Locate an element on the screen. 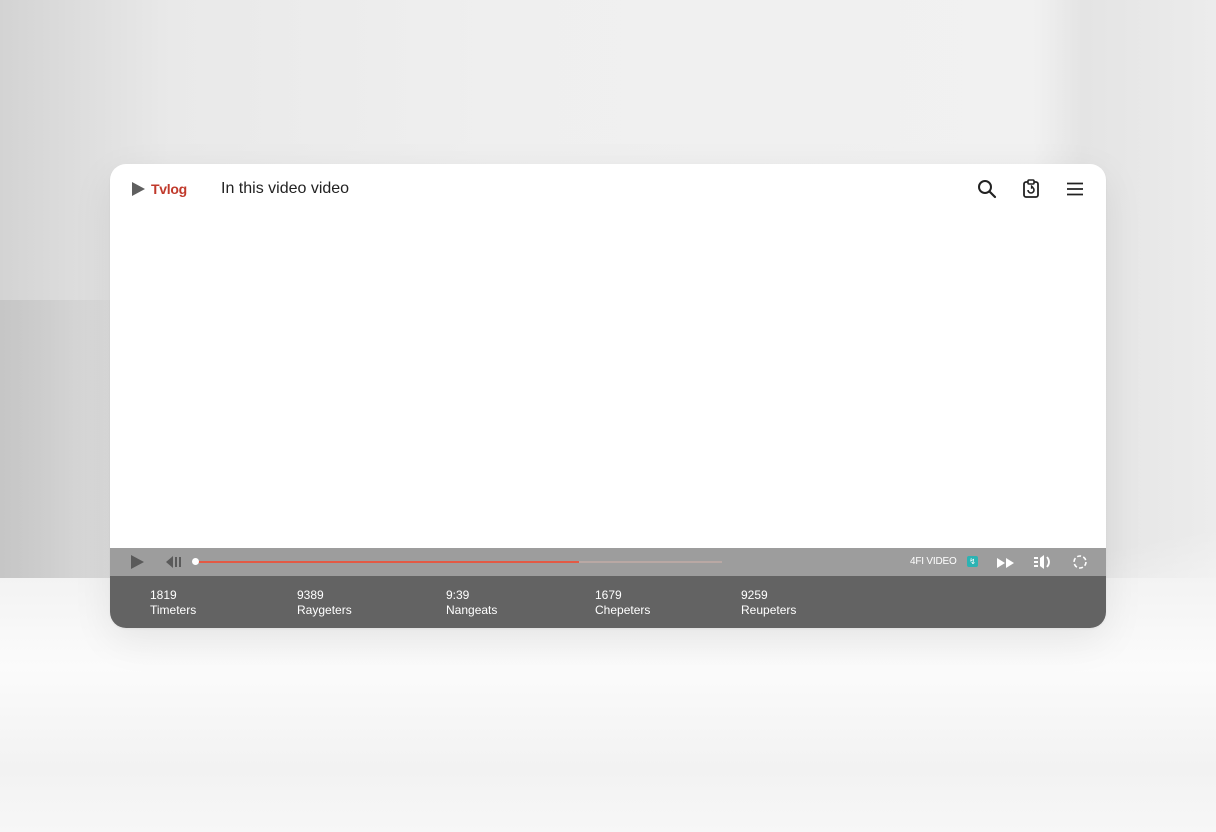 Image resolution: width=1216 pixels, height=832 pixels. chapter-item: 9:39 Nangeats is located at coordinates (471, 603).